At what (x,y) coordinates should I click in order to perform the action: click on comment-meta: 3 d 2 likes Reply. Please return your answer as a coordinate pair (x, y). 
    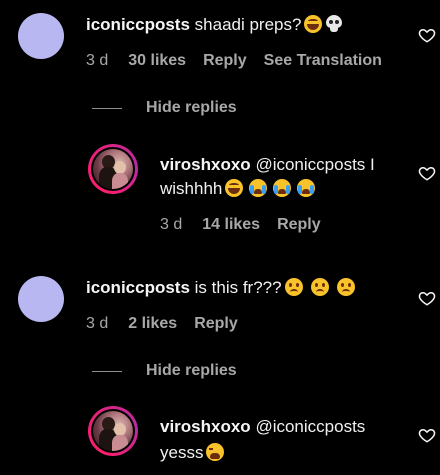
    Looking at the image, I should click on (162, 324).